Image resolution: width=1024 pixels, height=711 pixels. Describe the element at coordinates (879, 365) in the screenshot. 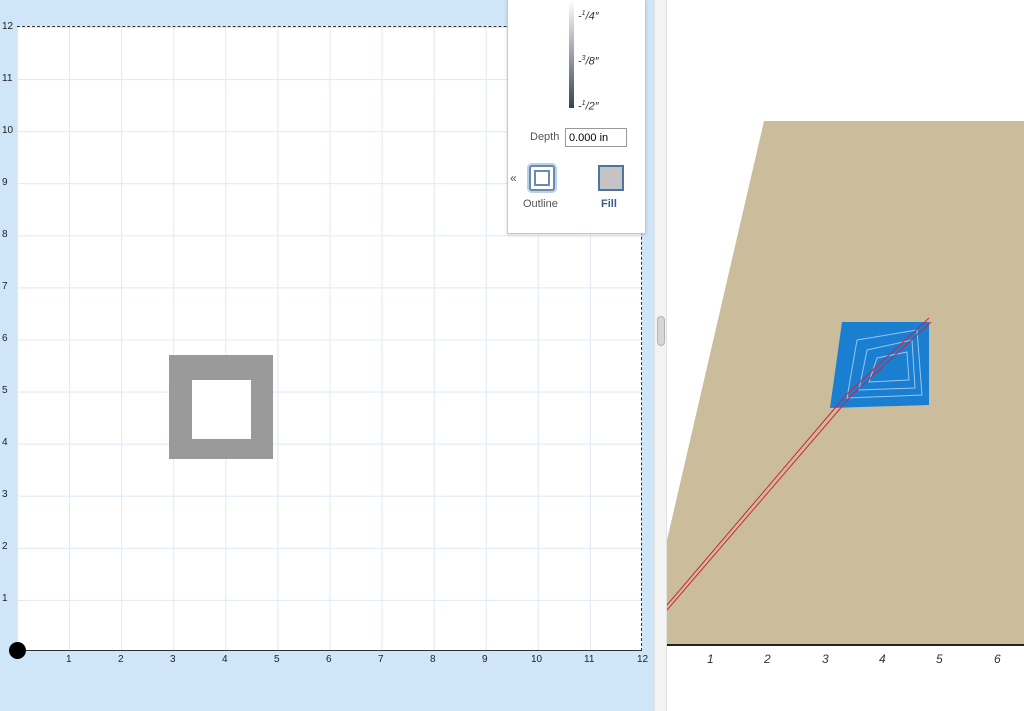

I see `carved-pocket` at that location.